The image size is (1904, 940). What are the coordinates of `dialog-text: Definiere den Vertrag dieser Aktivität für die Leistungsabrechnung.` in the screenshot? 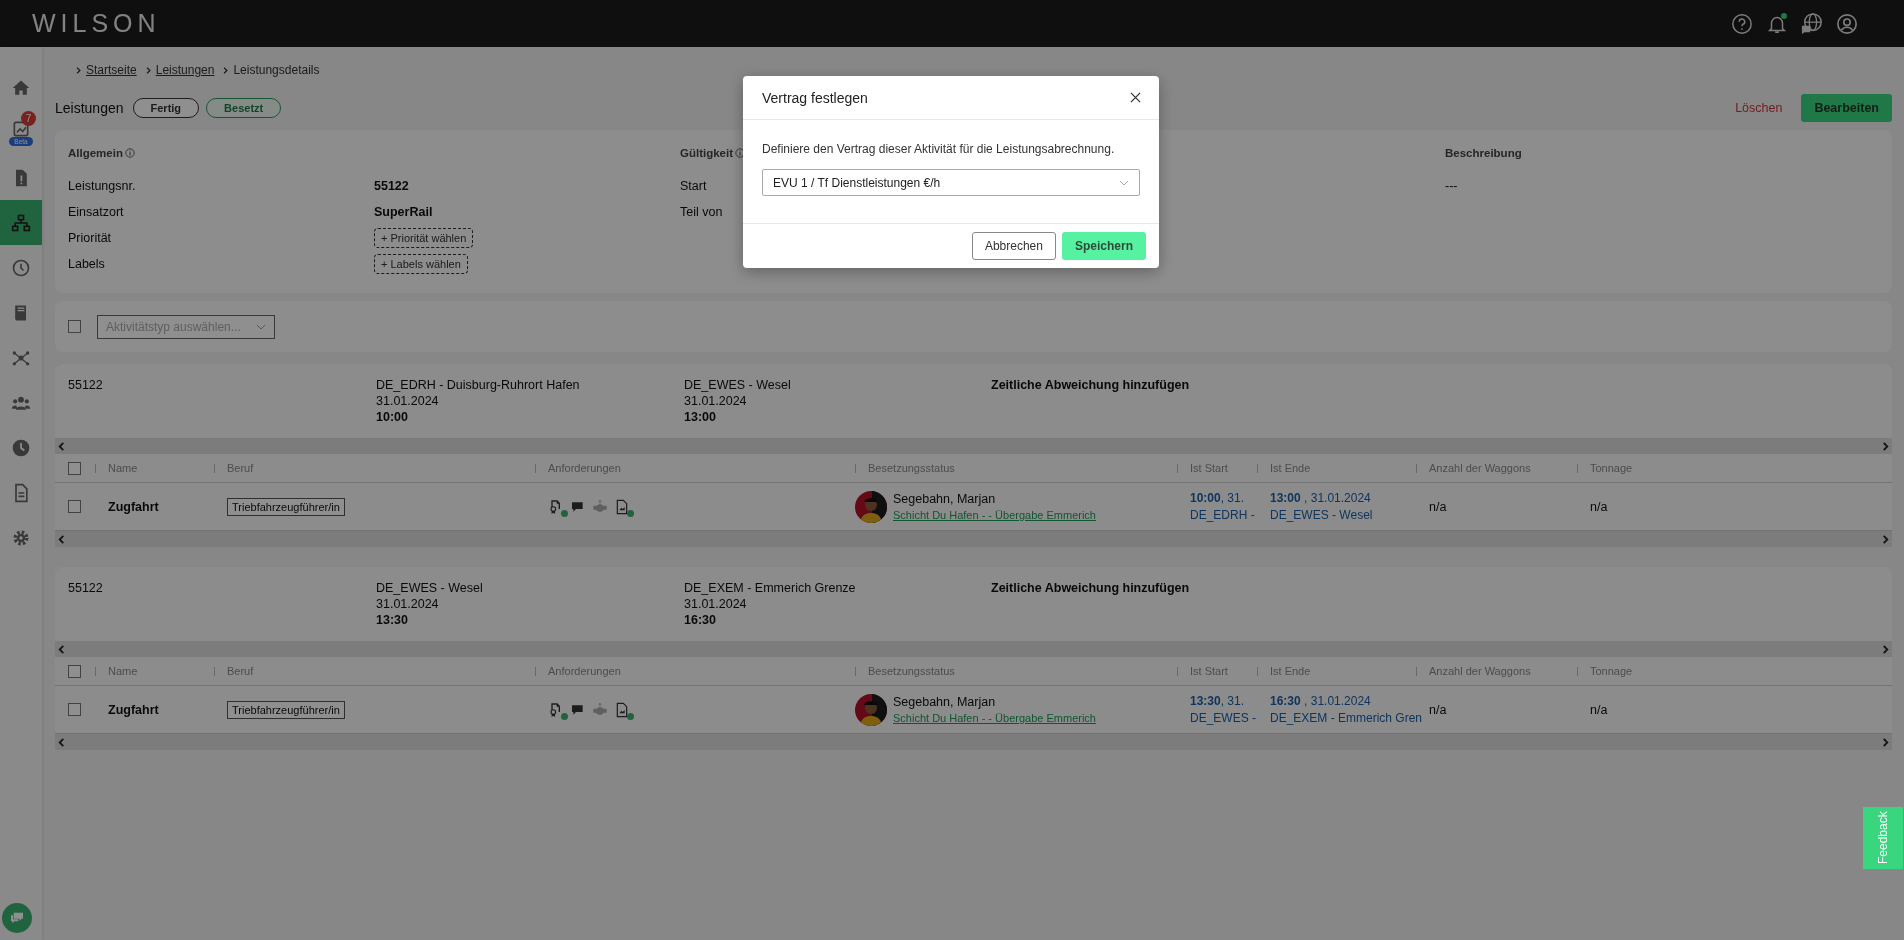 It's located at (939, 149).